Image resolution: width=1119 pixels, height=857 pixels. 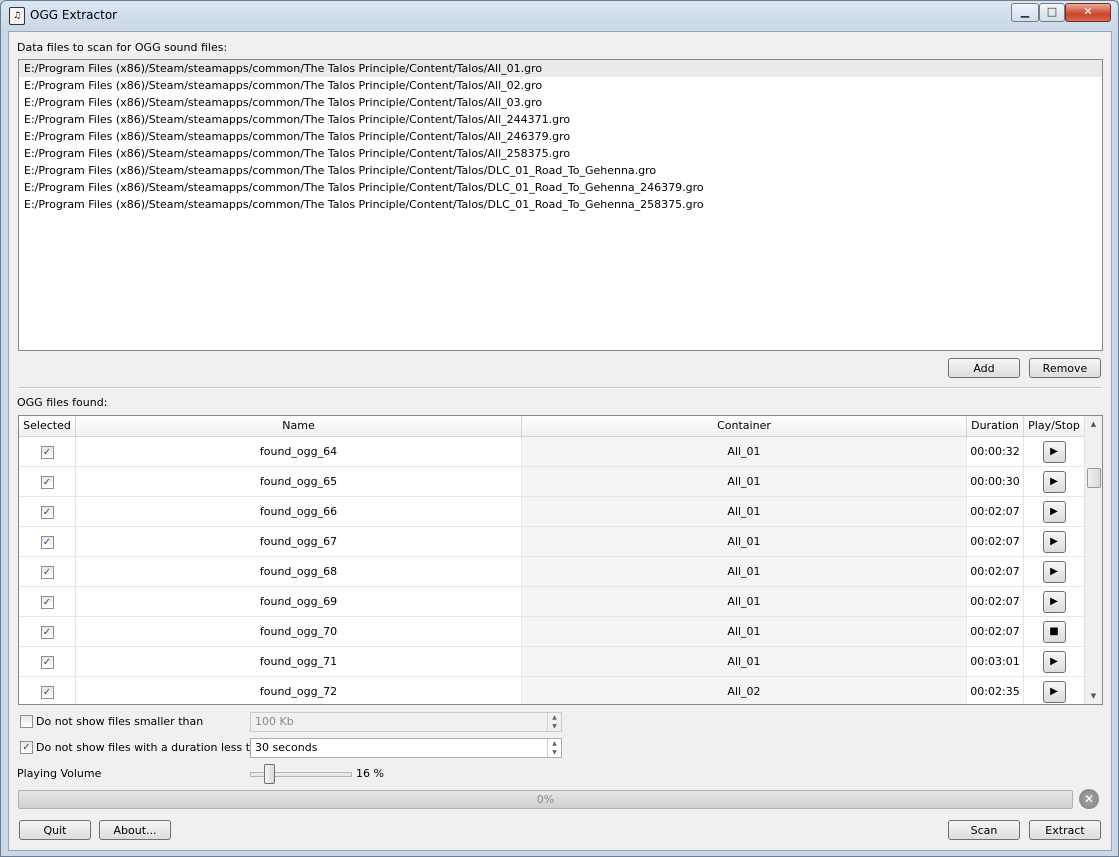 I want to click on volume-label: Playing Volume, so click(x=59, y=773).